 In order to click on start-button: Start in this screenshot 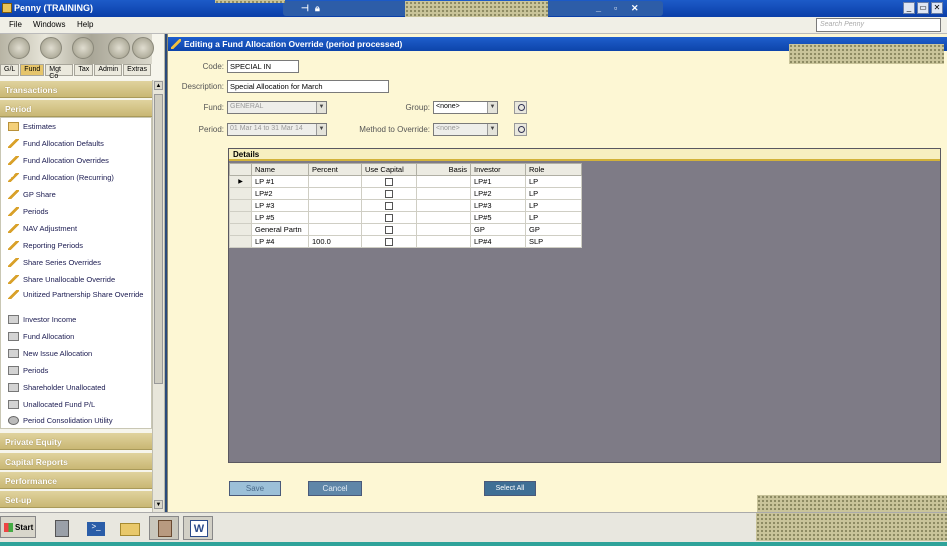, I will do `click(18, 527)`.